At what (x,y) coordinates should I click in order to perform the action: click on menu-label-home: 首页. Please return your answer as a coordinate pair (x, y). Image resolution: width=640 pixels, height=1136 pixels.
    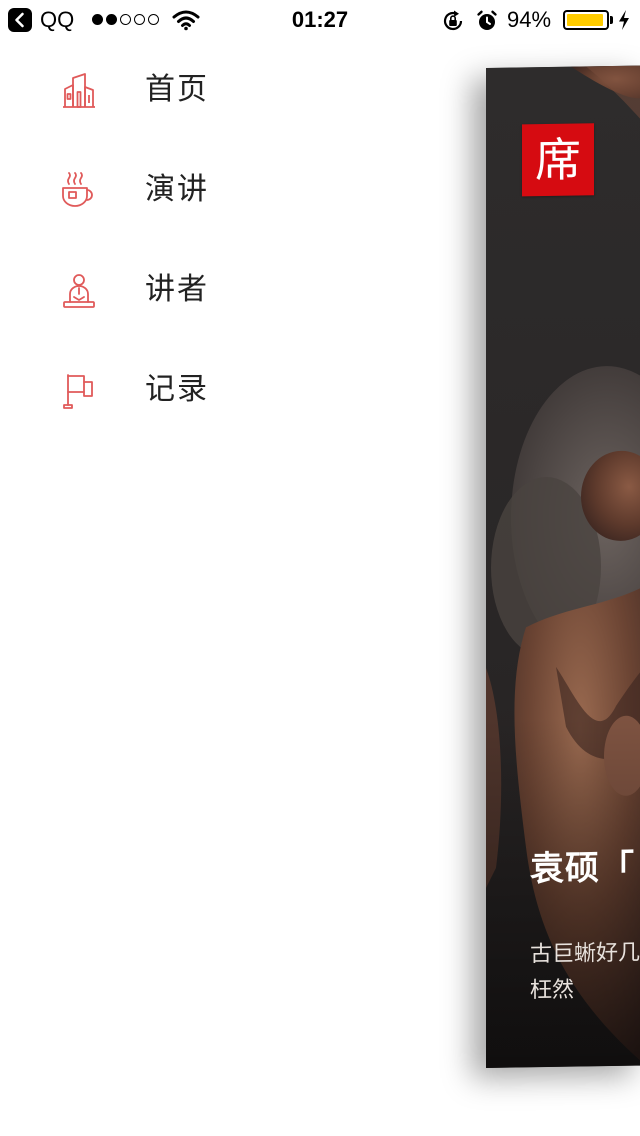
    Looking at the image, I should click on (177, 89).